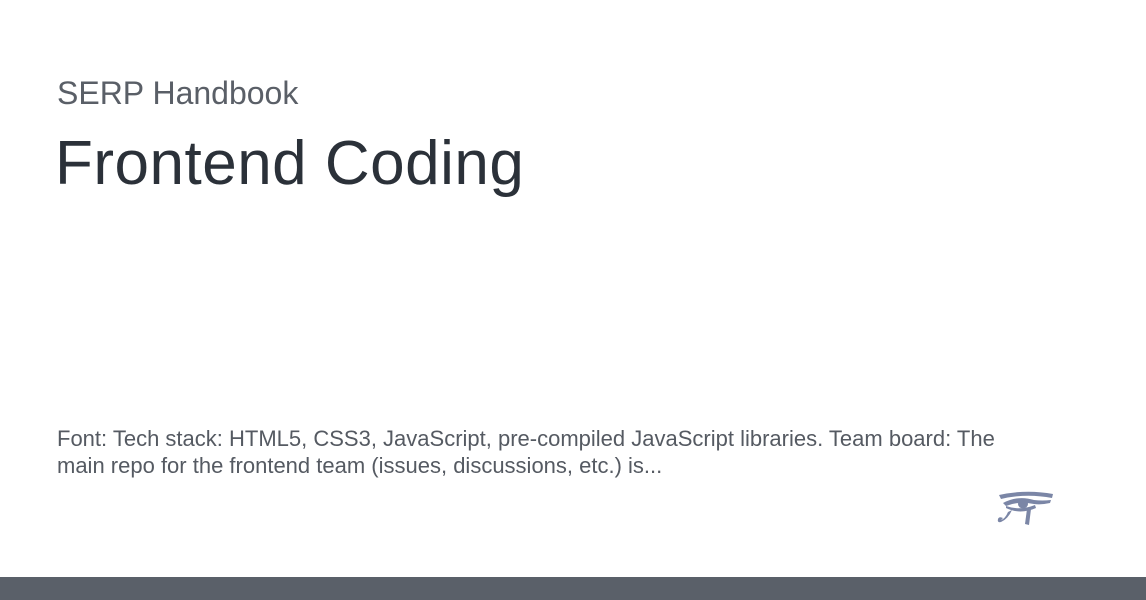 Image resolution: width=1146 pixels, height=600 pixels. What do you see at coordinates (290, 163) in the screenshot?
I see `page-title: Frontend Coding` at bounding box center [290, 163].